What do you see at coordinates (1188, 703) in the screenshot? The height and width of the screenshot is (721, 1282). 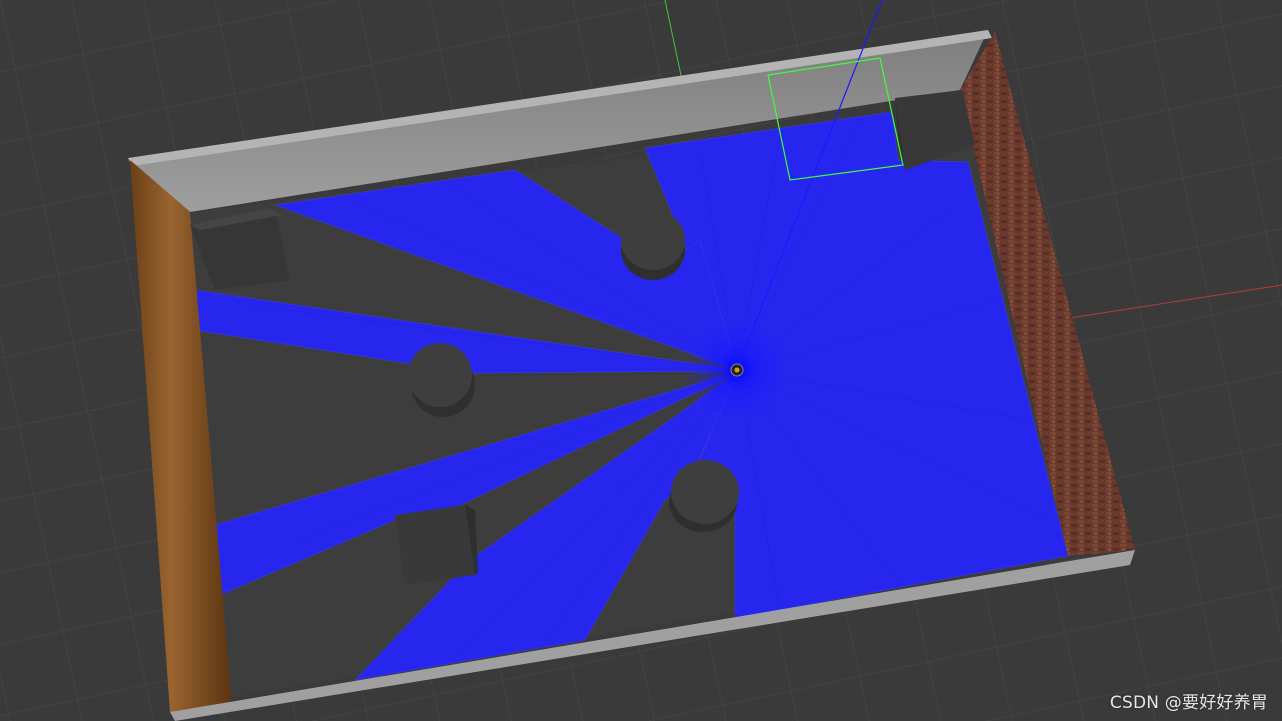 I see `watermark-text: CSDN @要好好养胃` at bounding box center [1188, 703].